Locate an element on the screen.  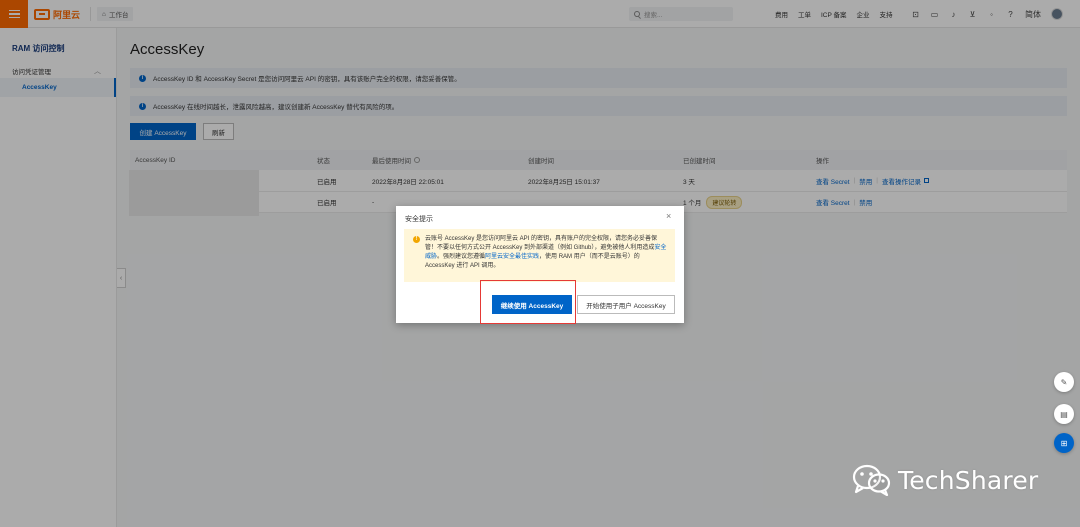
chat-icon: ▤ is located at coordinates (1064, 414).